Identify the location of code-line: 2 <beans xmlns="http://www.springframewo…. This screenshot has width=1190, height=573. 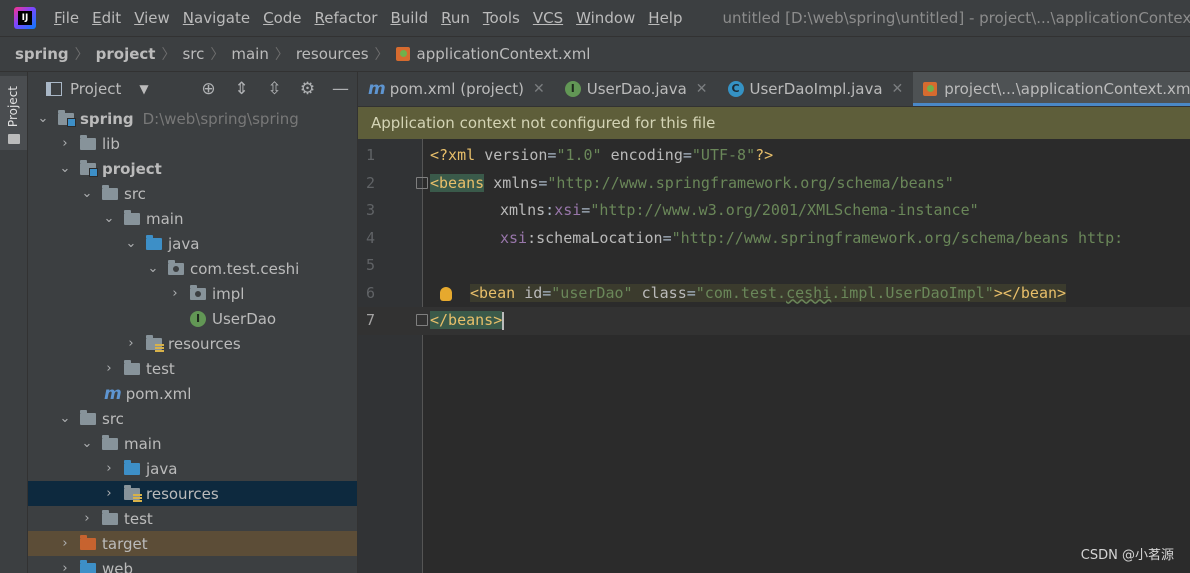
(774, 184).